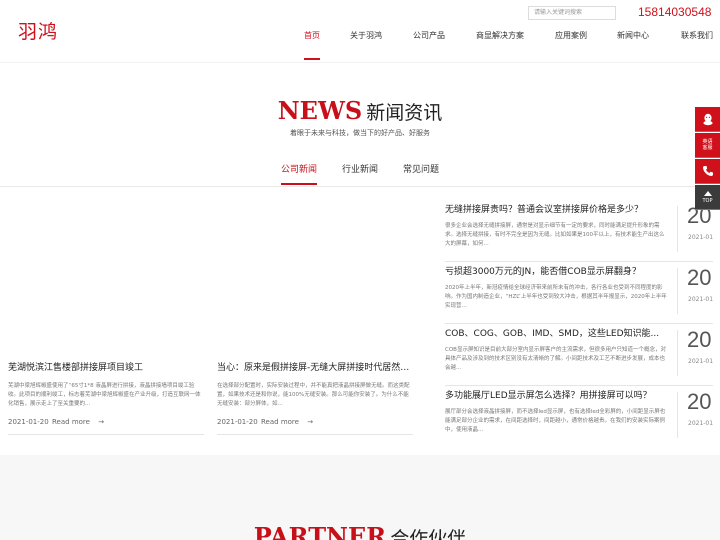 This screenshot has width=720, height=540. Describe the element at coordinates (707, 193) in the screenshot. I see `caret-up-icon` at that location.